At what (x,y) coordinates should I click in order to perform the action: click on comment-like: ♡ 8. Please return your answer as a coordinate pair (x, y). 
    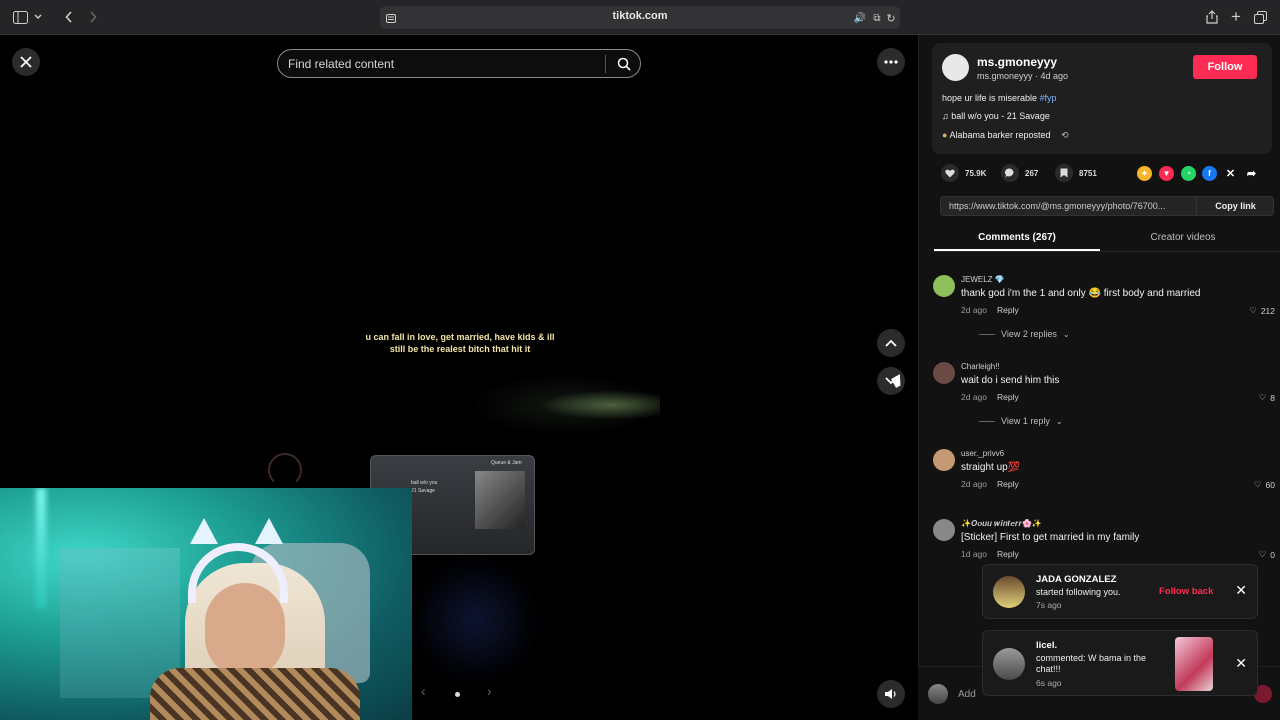
    Looking at the image, I should click on (1267, 397).